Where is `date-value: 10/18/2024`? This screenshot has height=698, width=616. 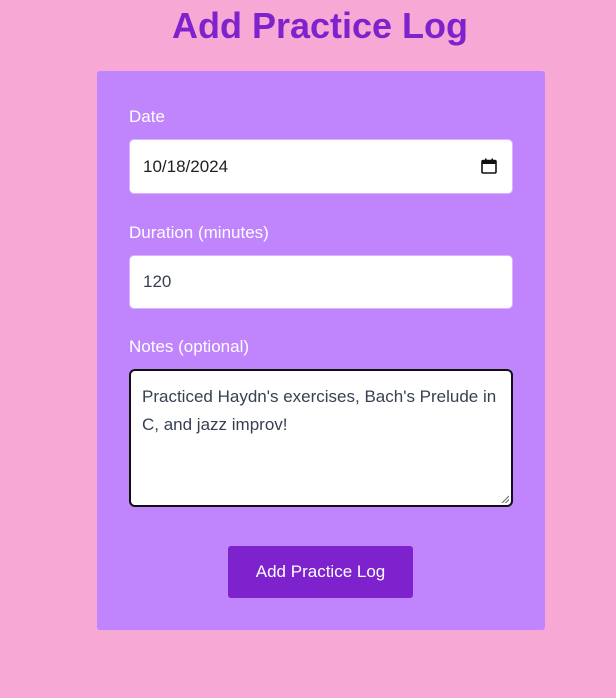 date-value: 10/18/2024 is located at coordinates (186, 166).